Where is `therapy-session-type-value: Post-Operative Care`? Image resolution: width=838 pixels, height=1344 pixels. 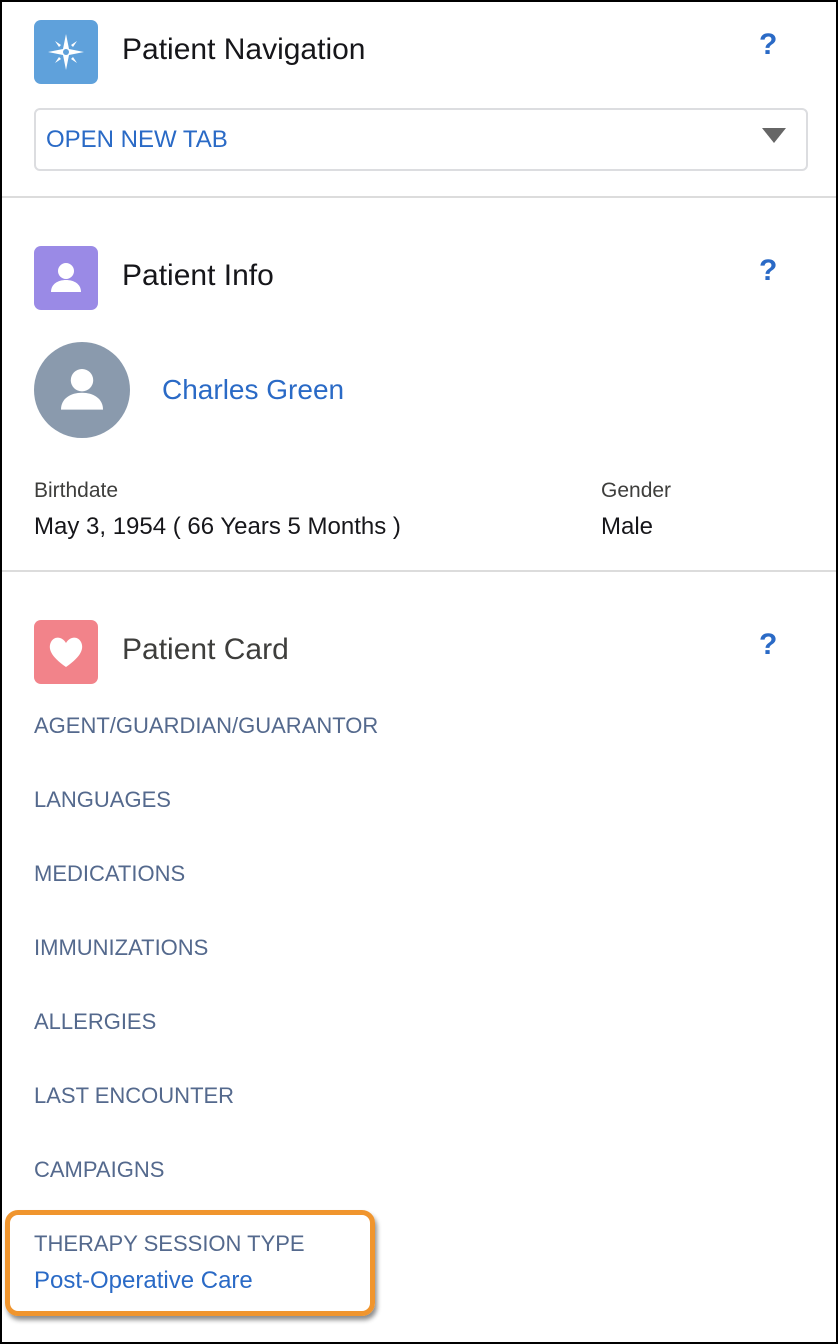
therapy-session-type-value: Post-Operative Care is located at coordinates (143, 1281).